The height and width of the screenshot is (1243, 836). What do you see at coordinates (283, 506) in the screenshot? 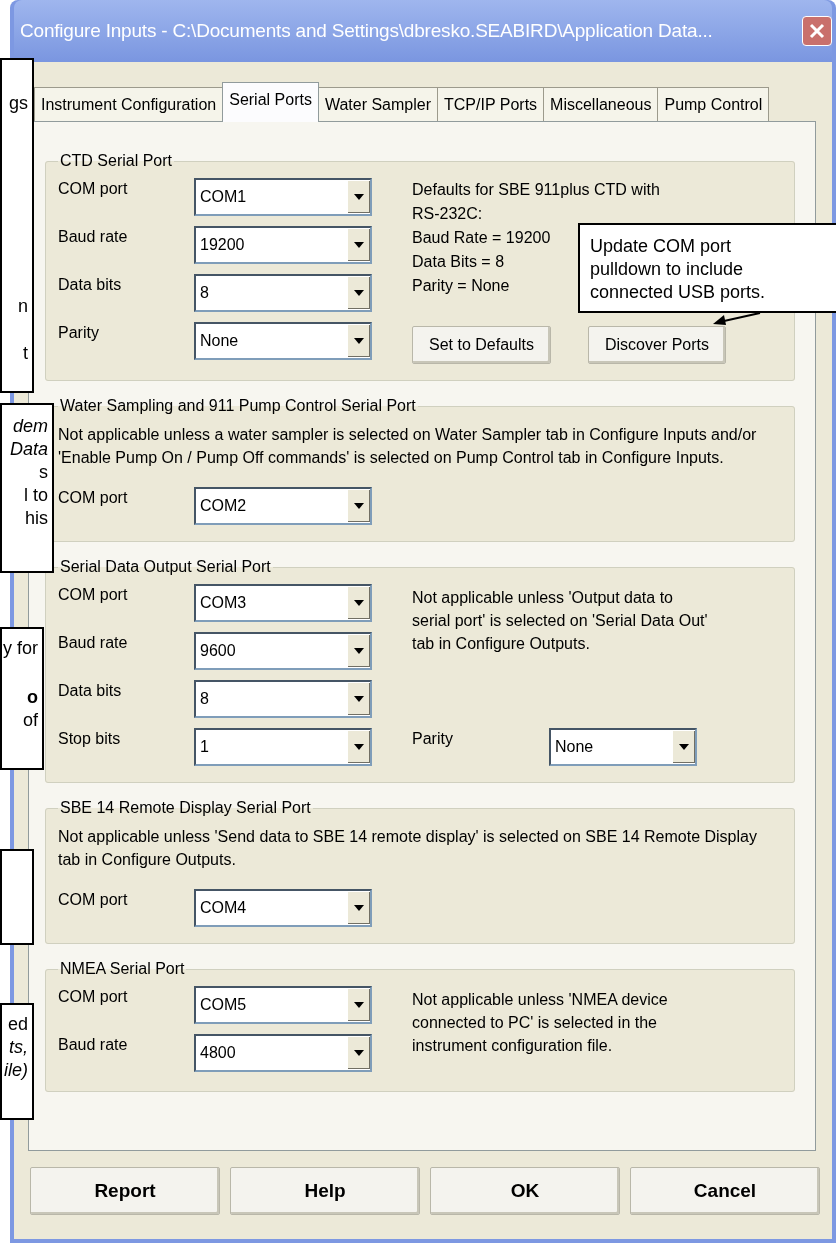
I see `dropdown-field: COM2` at bounding box center [283, 506].